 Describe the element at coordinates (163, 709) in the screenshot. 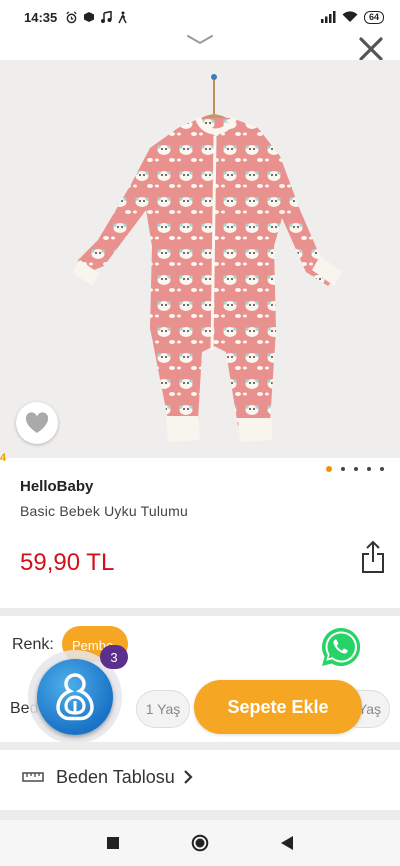

I see `size-option-1-yas: 1 Yaş` at that location.